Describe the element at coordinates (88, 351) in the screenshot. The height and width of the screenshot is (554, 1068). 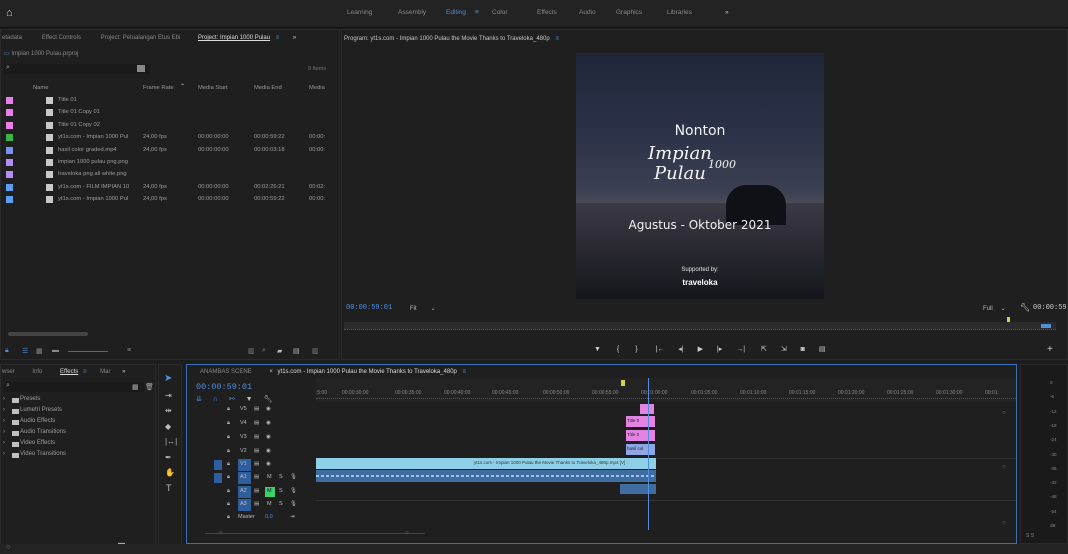
I see `zoom-slider` at that location.